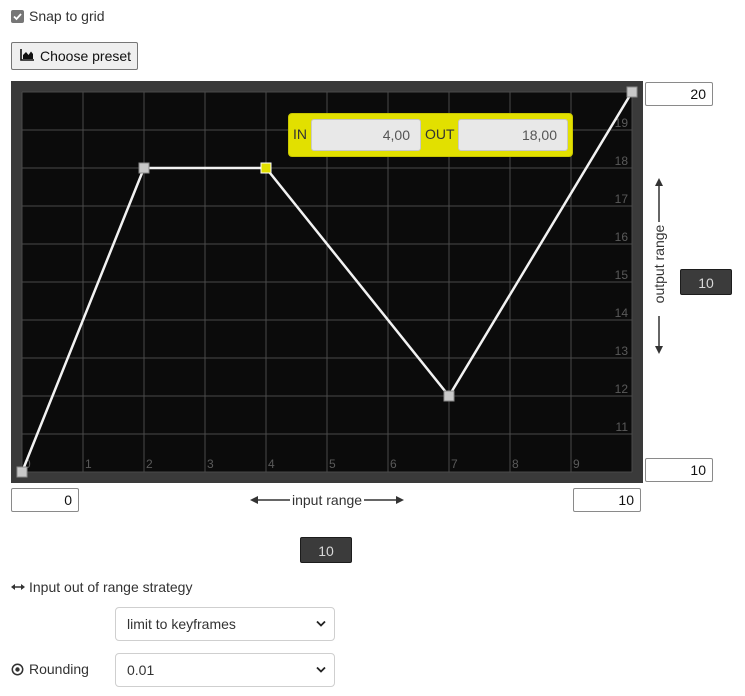  Describe the element at coordinates (270, 500) in the screenshot. I see `left-arrow-icon` at that location.